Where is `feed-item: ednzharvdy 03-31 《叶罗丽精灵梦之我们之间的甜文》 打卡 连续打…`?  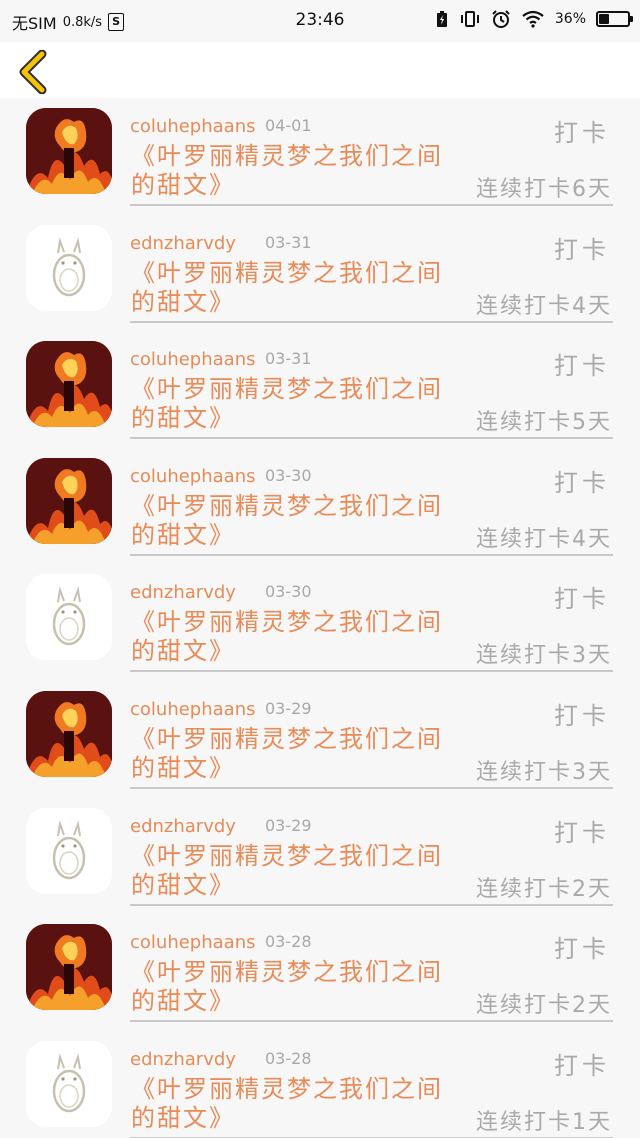 feed-item: ednzharvdy 03-31 《叶罗丽精灵梦之我们之间的甜文》 打卡 连续打… is located at coordinates (320, 273).